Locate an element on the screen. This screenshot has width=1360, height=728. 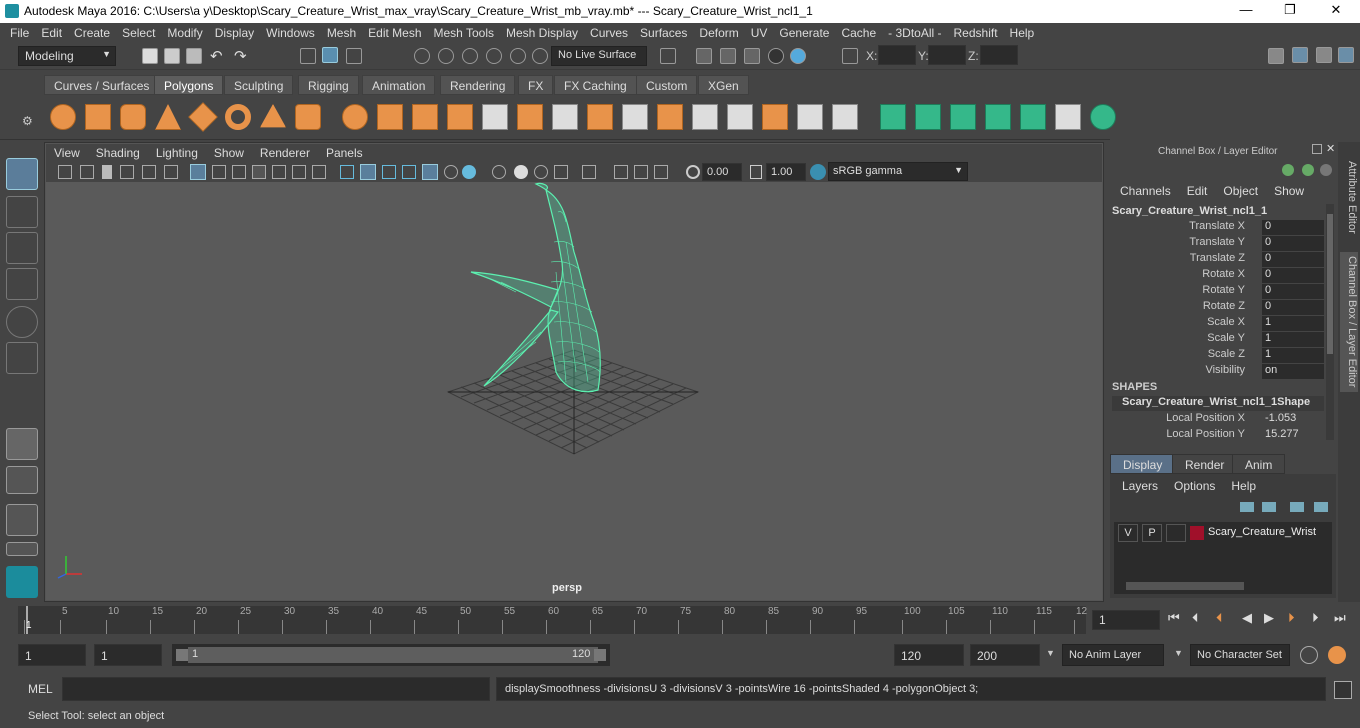
redo-icon: ↷ is located at coordinates (240, 56).